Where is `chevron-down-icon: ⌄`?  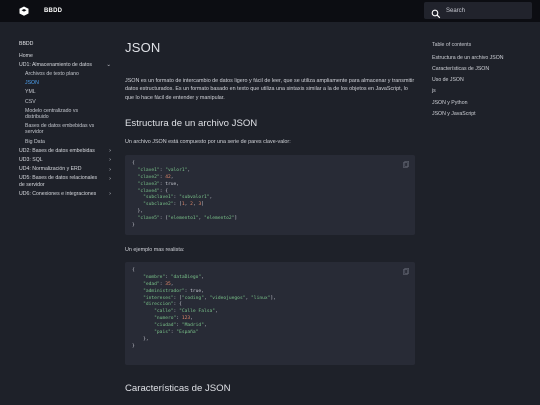
chevron-down-icon: ⌄ is located at coordinates (108, 65).